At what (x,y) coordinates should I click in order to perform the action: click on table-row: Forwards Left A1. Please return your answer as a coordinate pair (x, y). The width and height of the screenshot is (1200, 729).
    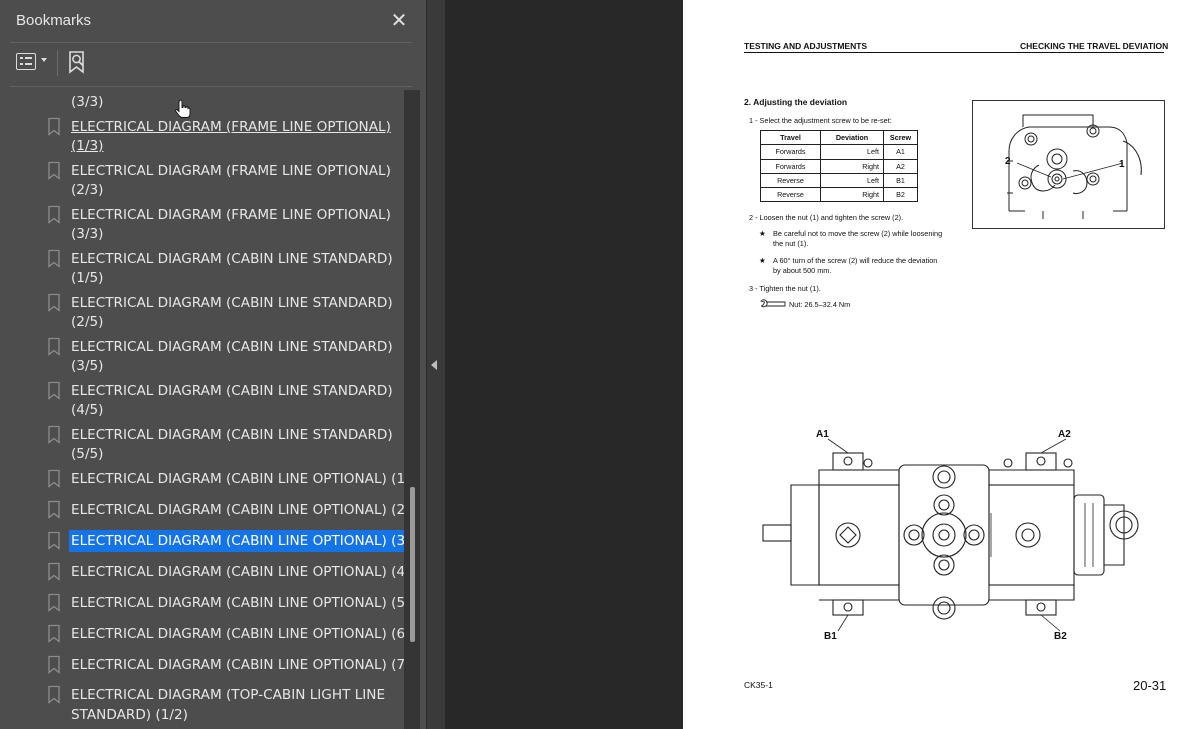
    Looking at the image, I should click on (839, 152).